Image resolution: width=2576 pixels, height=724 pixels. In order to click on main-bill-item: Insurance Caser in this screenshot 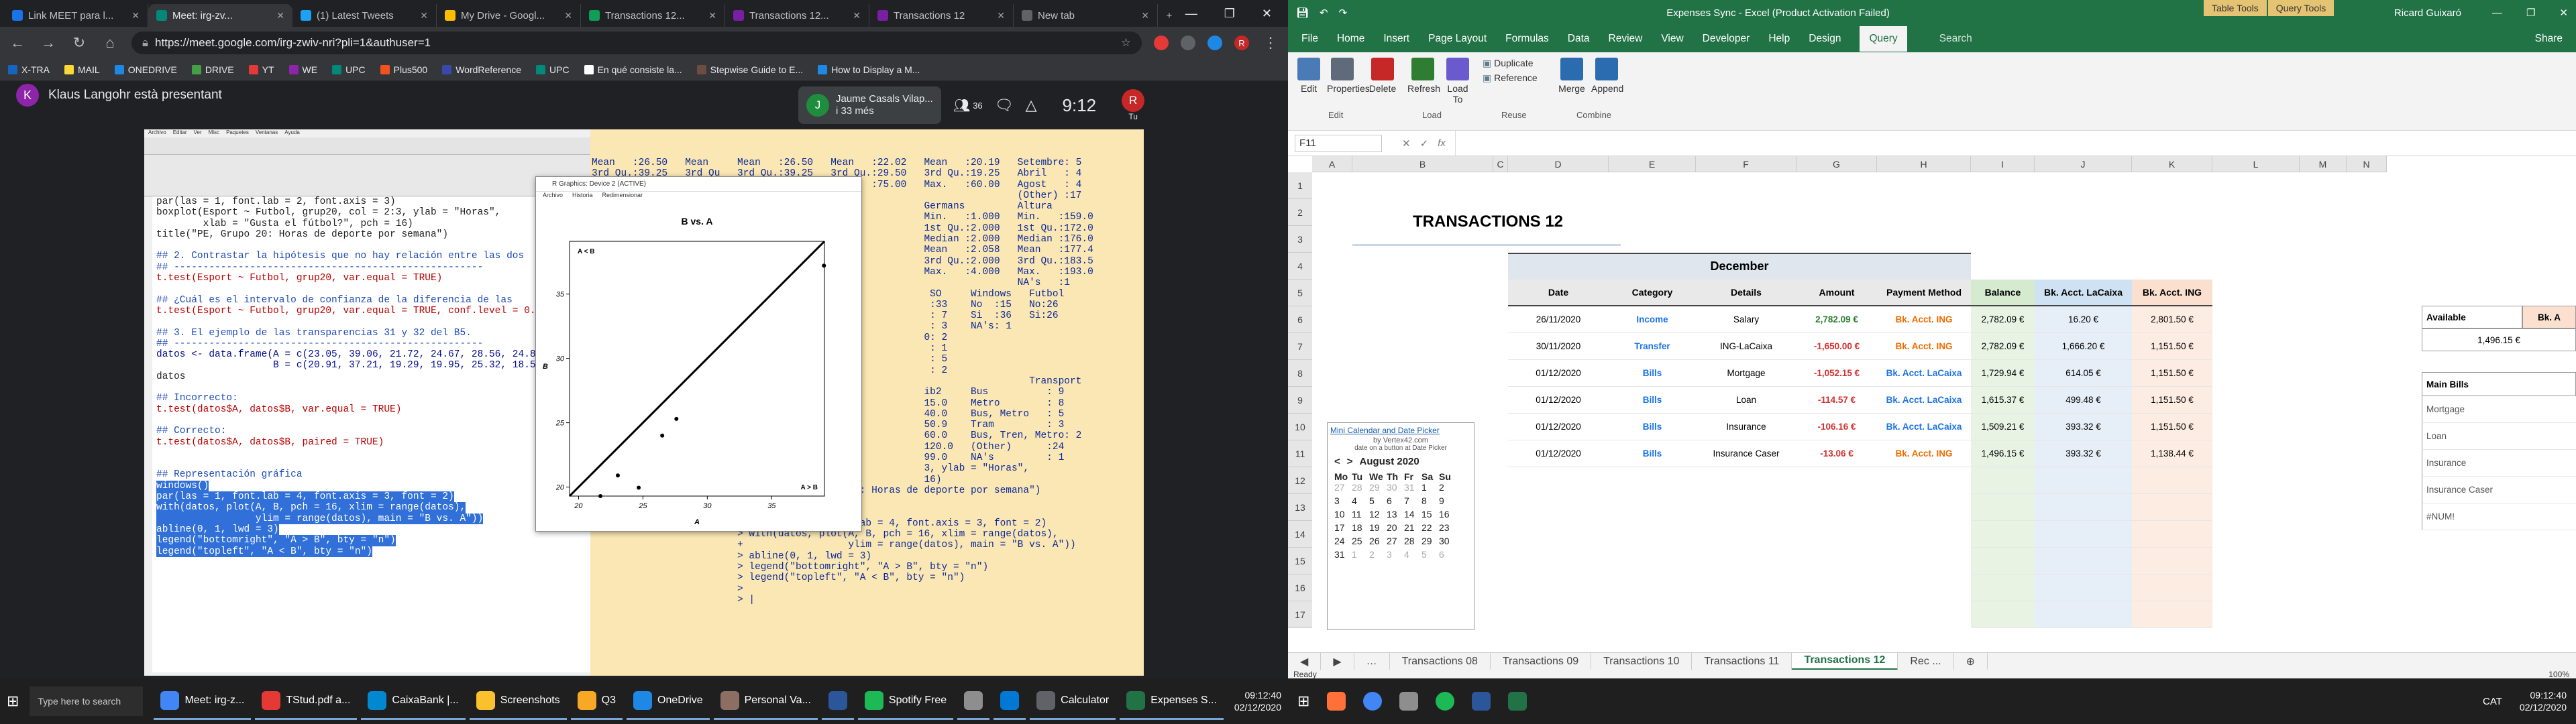, I will do `click(2499, 490)`.